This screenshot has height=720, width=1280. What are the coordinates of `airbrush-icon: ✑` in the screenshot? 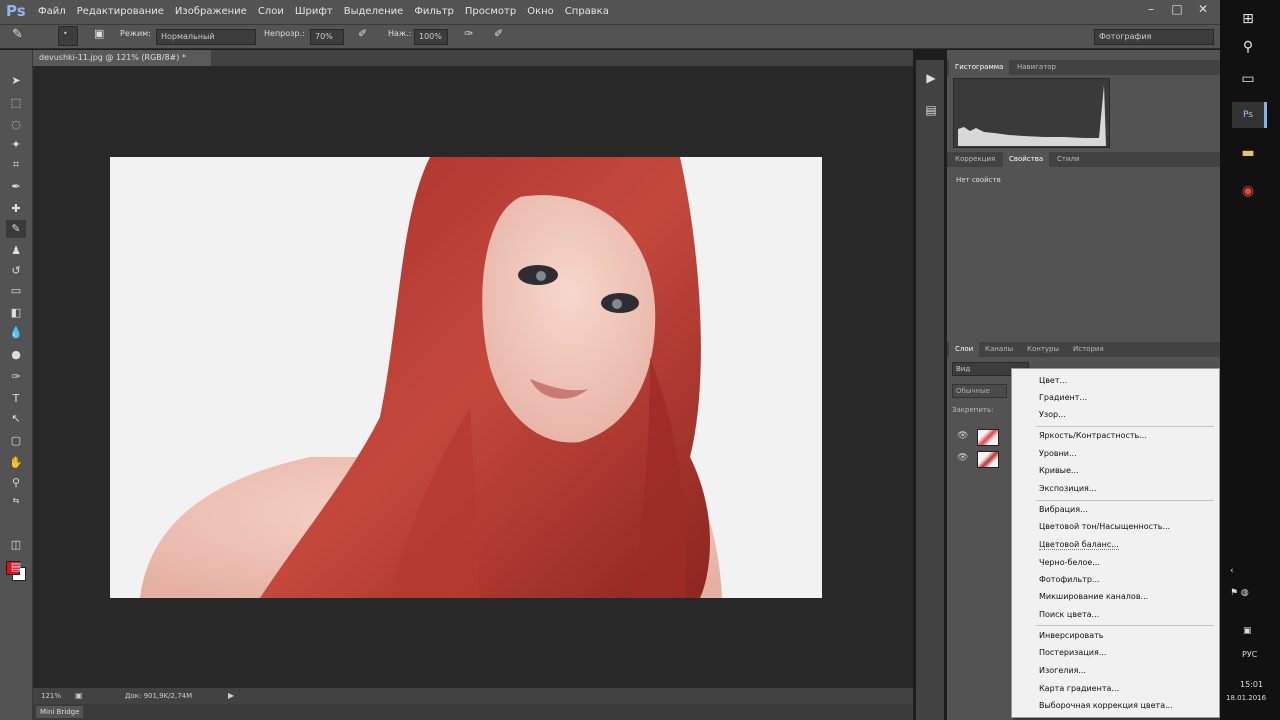 It's located at (468, 34).